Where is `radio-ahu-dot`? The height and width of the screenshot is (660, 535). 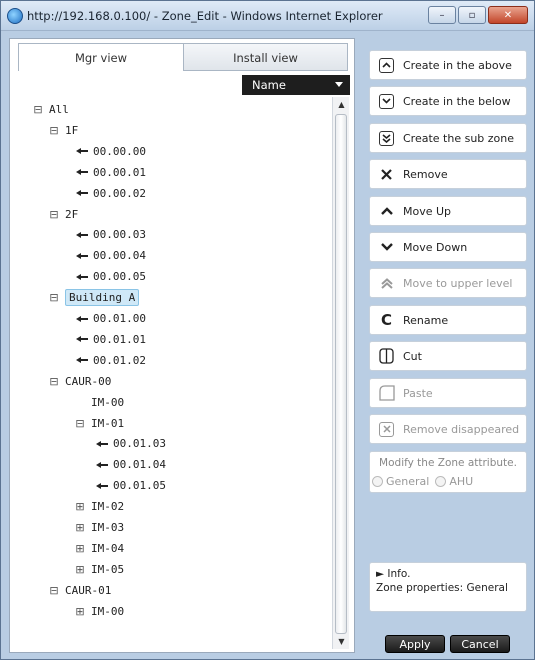 radio-ahu-dot is located at coordinates (441, 481).